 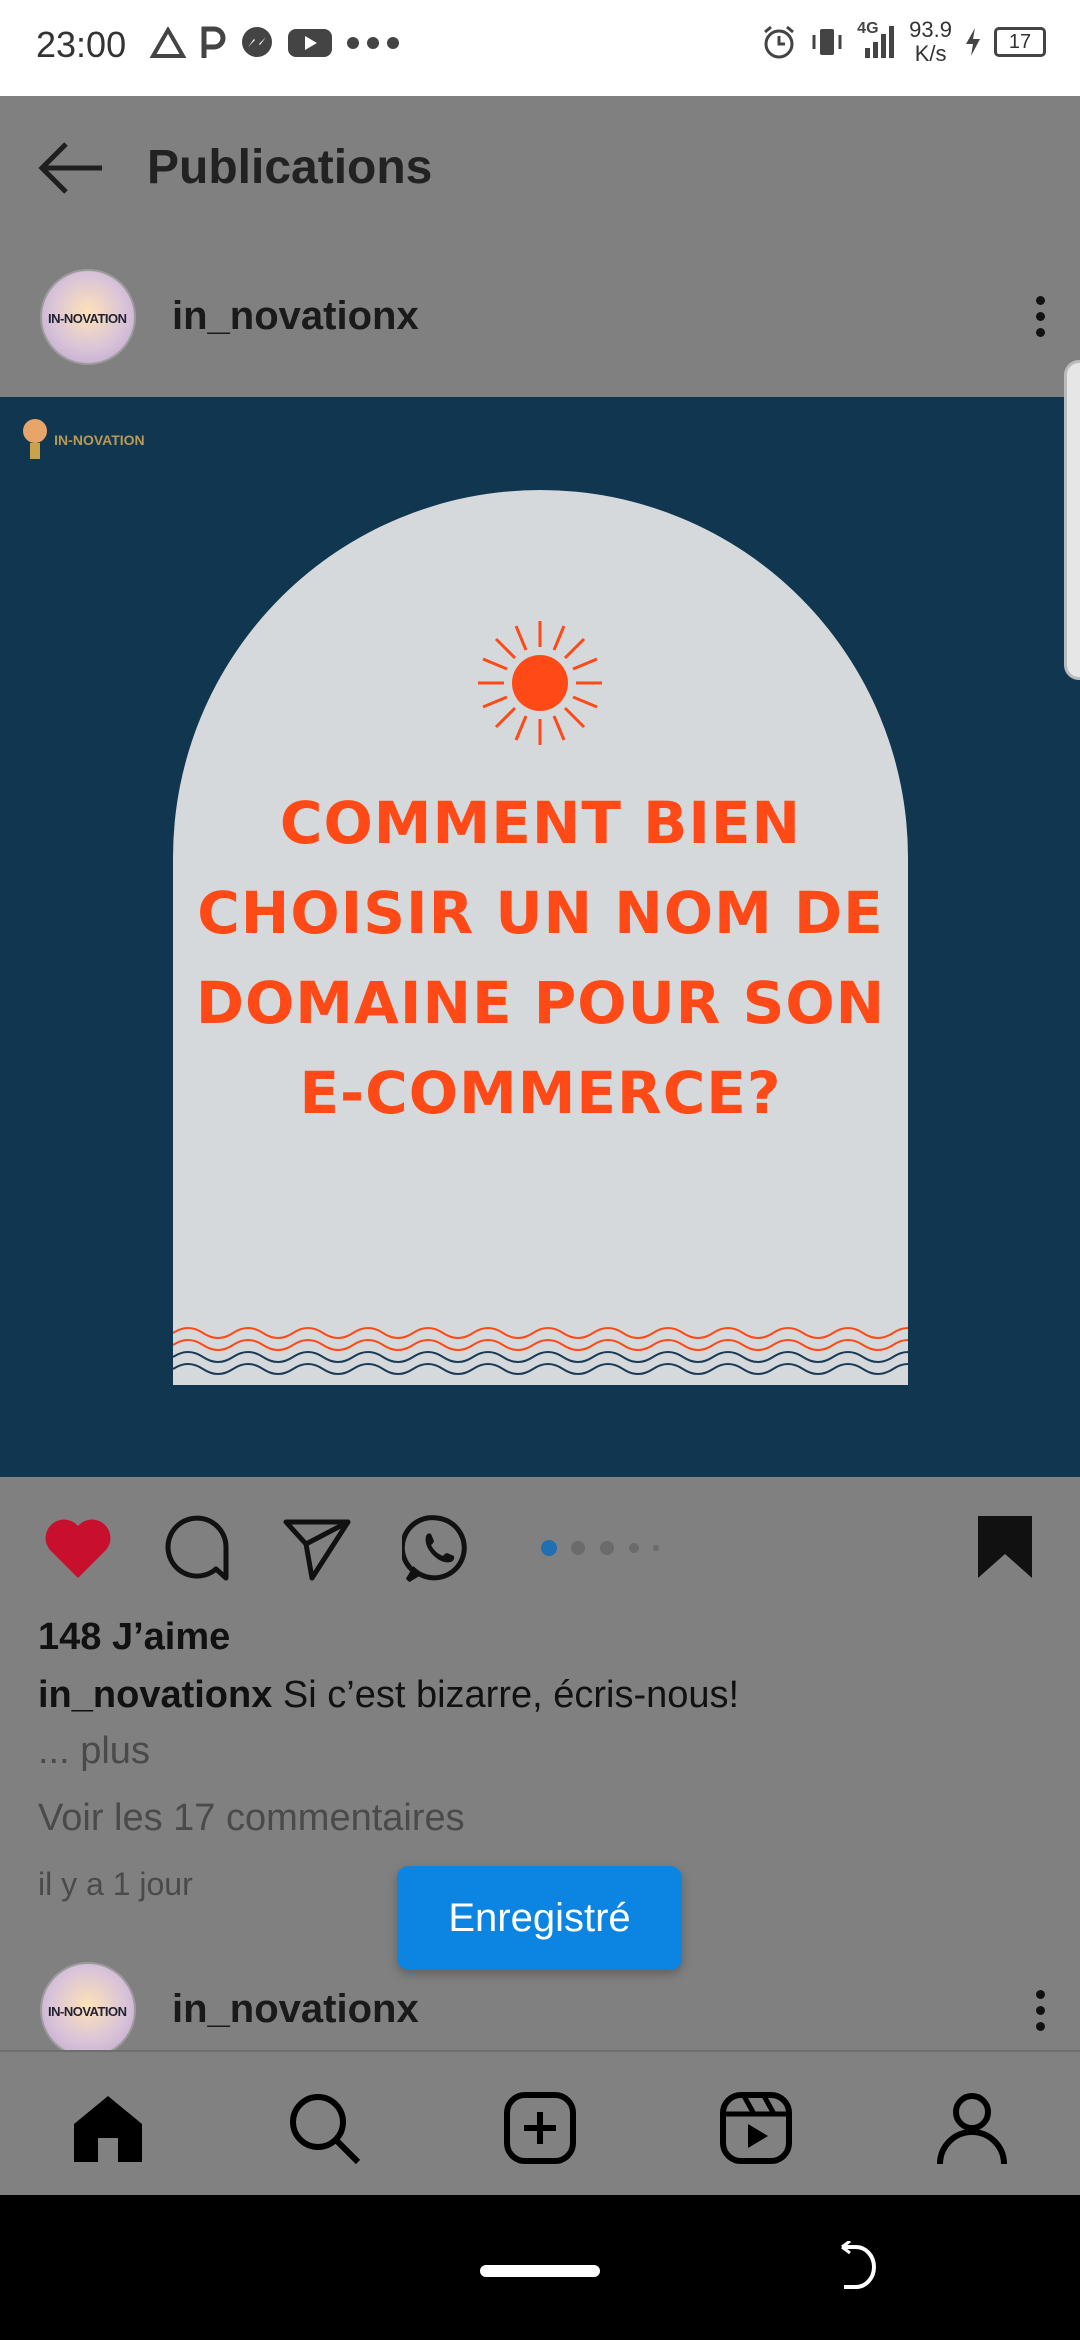 I want to click on parking-icon, so click(x=213, y=42).